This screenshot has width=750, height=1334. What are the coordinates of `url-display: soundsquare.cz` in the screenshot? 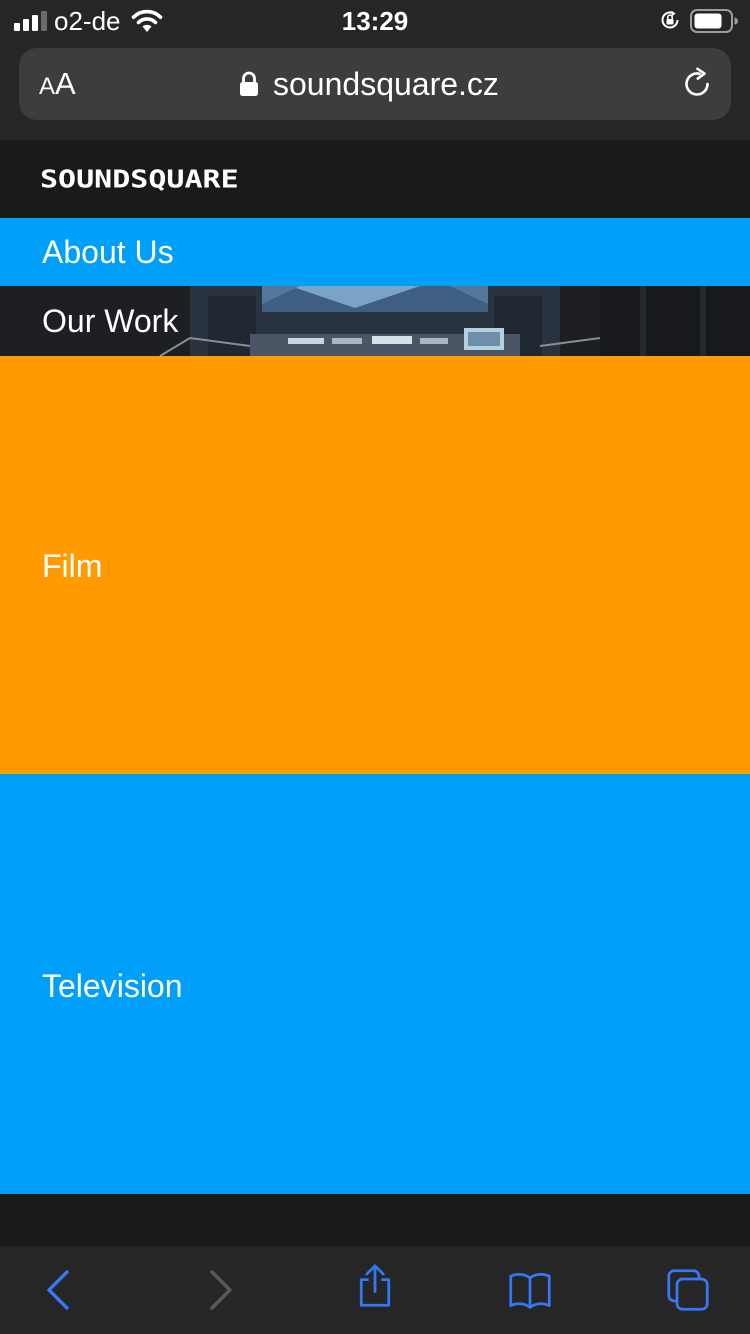 It's located at (399, 84).